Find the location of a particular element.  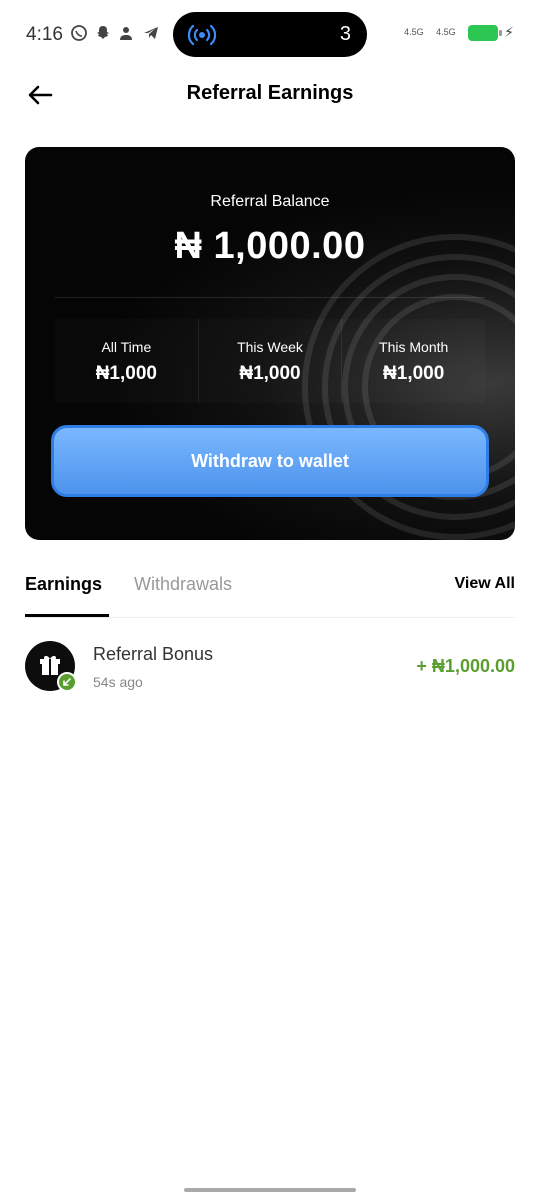

dynamic-island: 3 is located at coordinates (270, 34).